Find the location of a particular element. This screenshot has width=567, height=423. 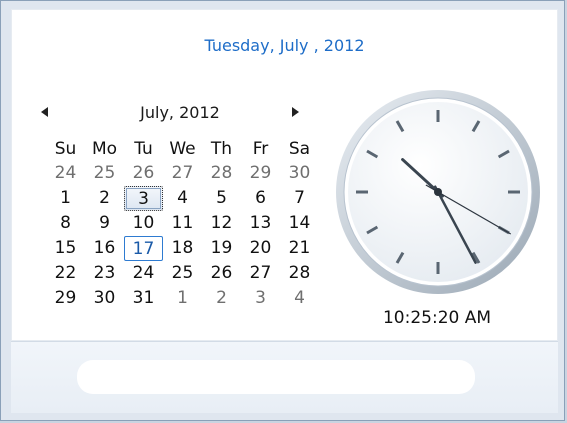

weekday-label: Su is located at coordinates (65, 149).